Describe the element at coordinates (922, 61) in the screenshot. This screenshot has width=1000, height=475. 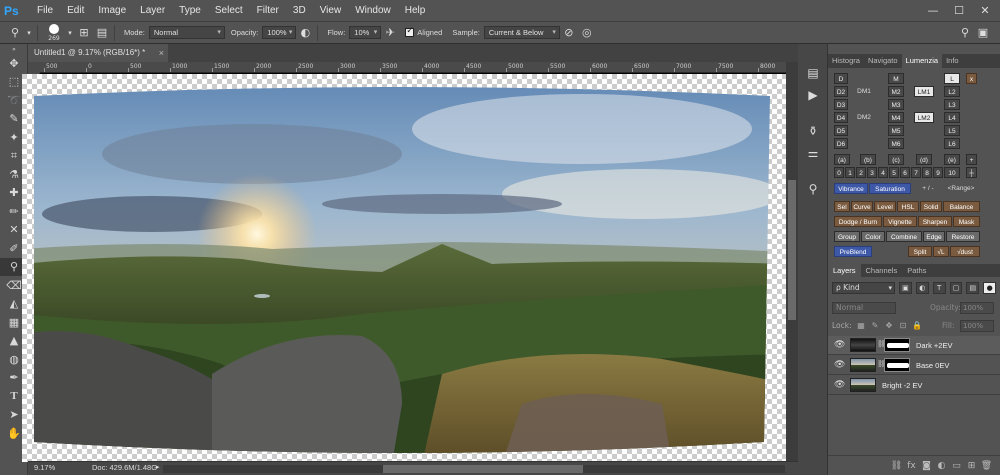
I see `tab-lumenzia: Lumenzia` at that location.